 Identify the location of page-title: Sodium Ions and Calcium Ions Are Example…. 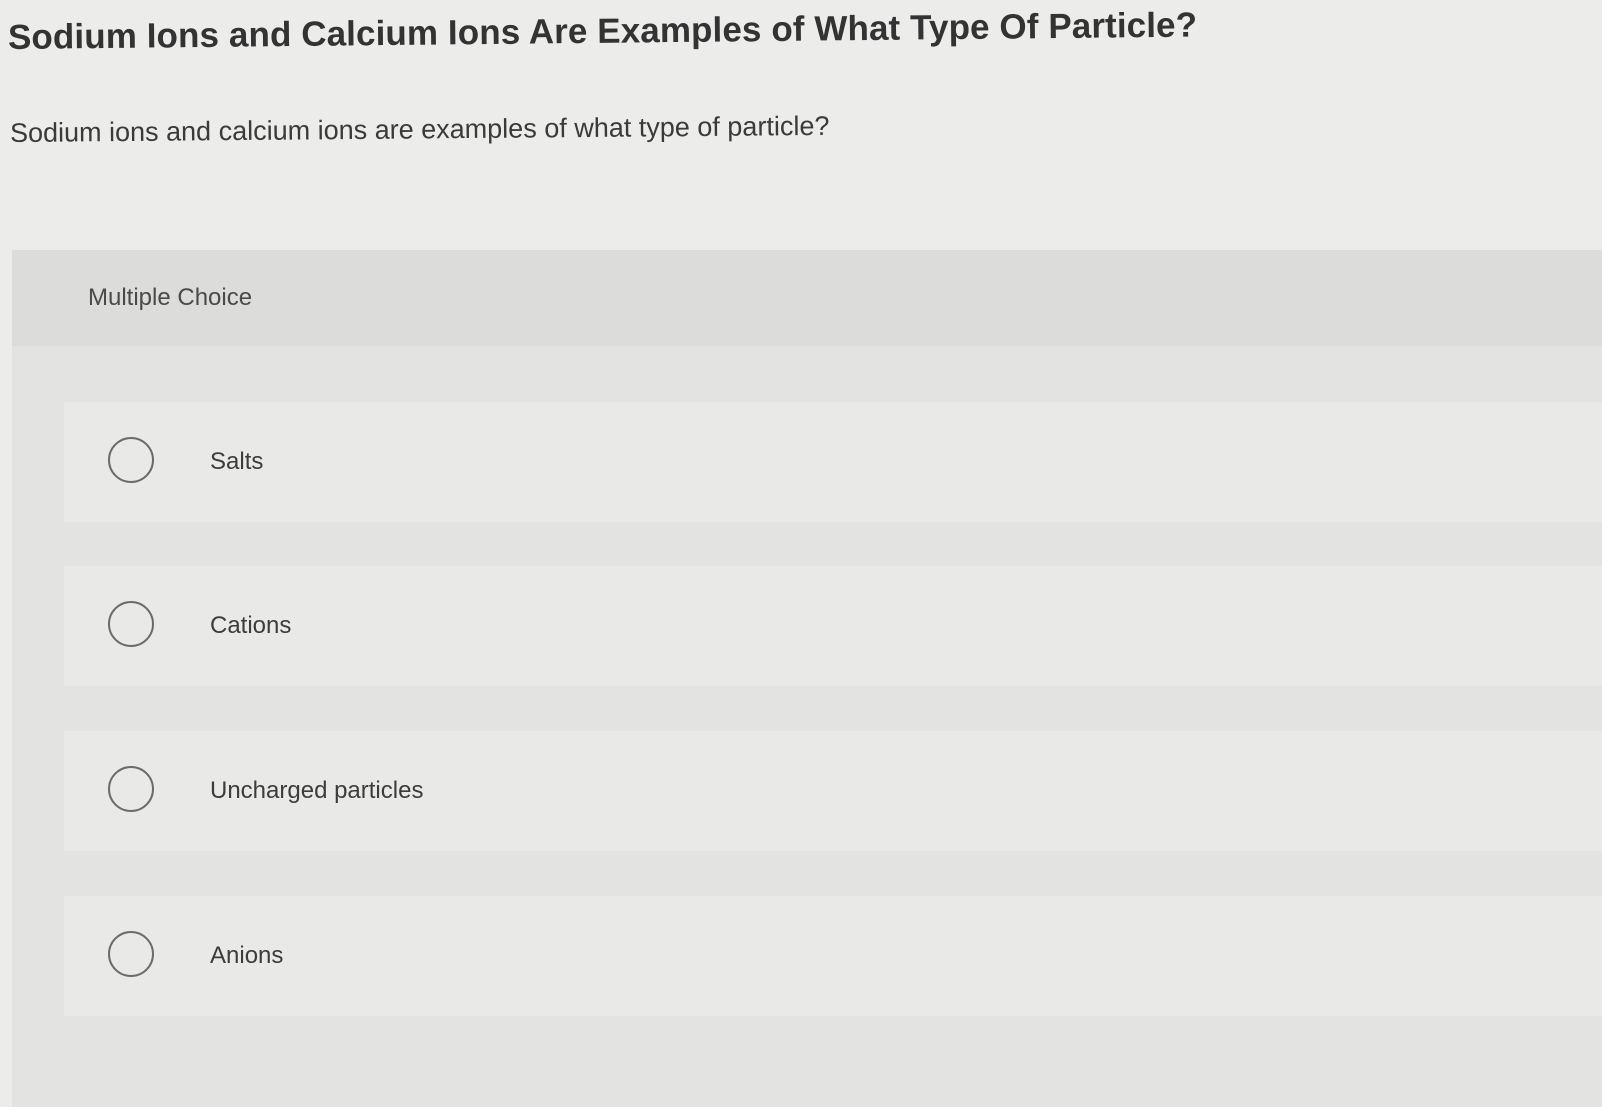
(602, 31).